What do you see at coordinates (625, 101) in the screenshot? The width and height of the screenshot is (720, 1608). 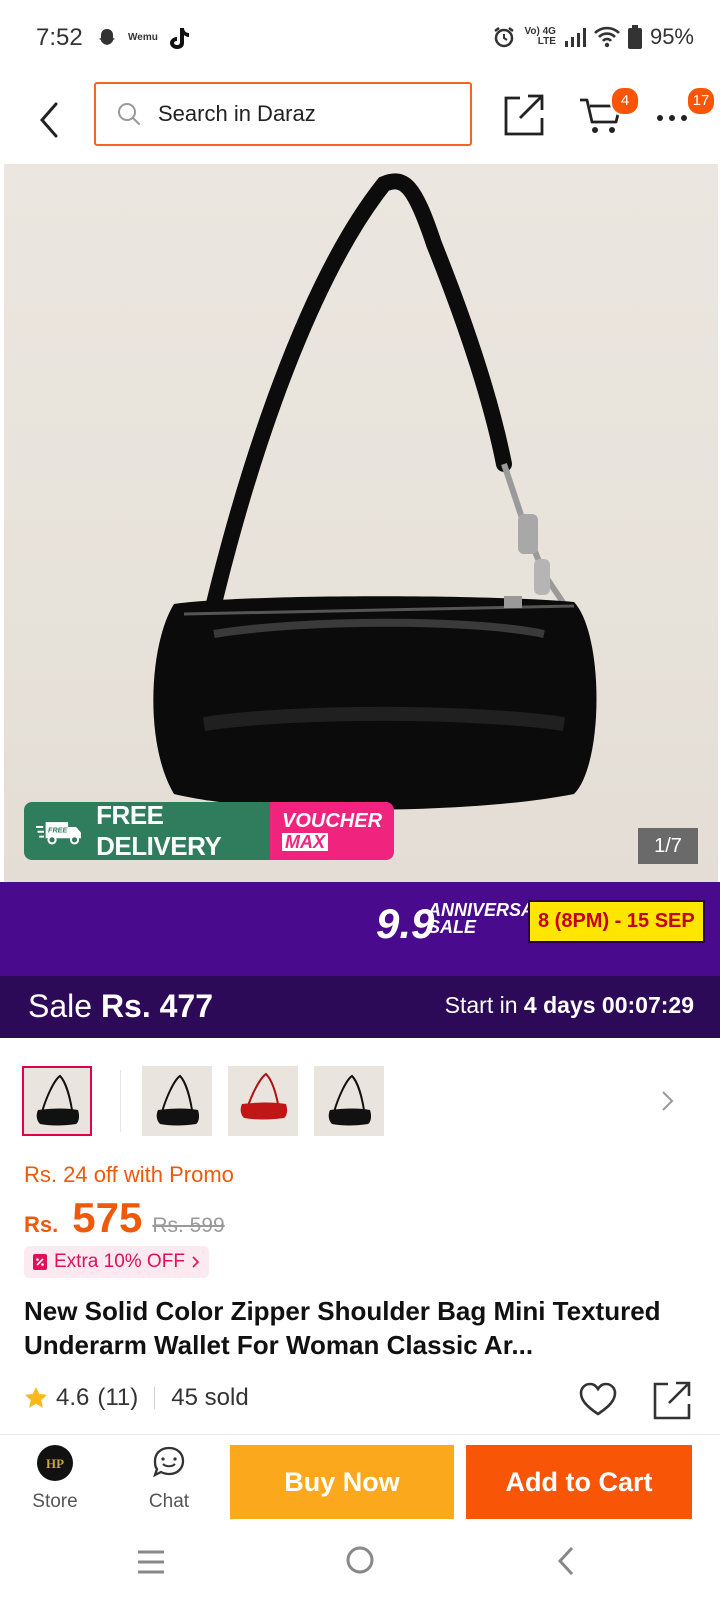 I see `cart-count-badge: 4` at bounding box center [625, 101].